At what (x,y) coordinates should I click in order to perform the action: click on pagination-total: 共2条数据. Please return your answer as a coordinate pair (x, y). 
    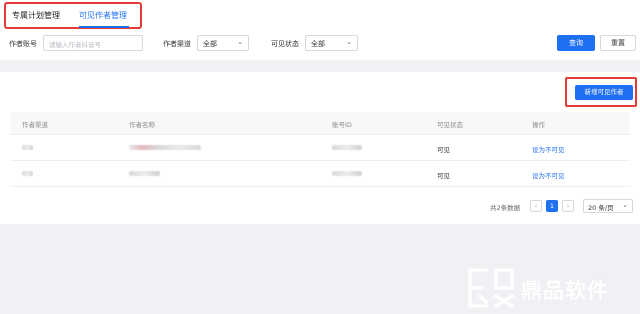
    Looking at the image, I should click on (505, 208).